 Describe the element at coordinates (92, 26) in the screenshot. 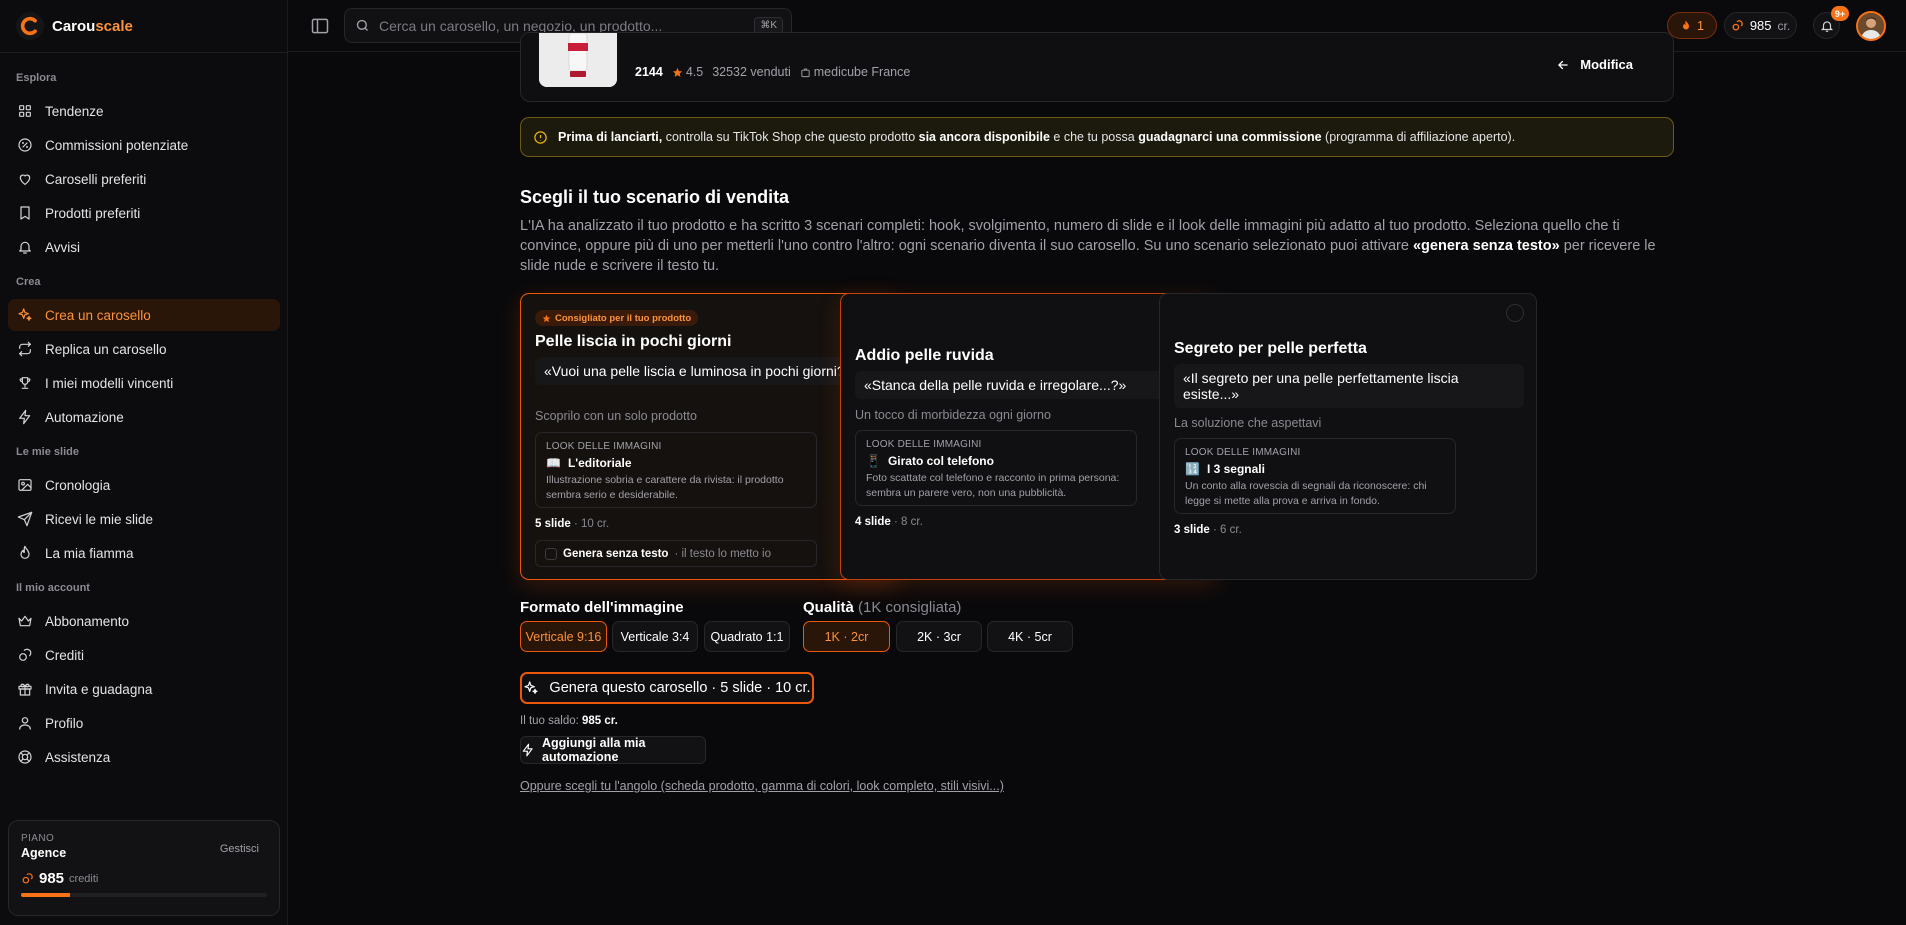

I see `app-name: Carouscale` at that location.